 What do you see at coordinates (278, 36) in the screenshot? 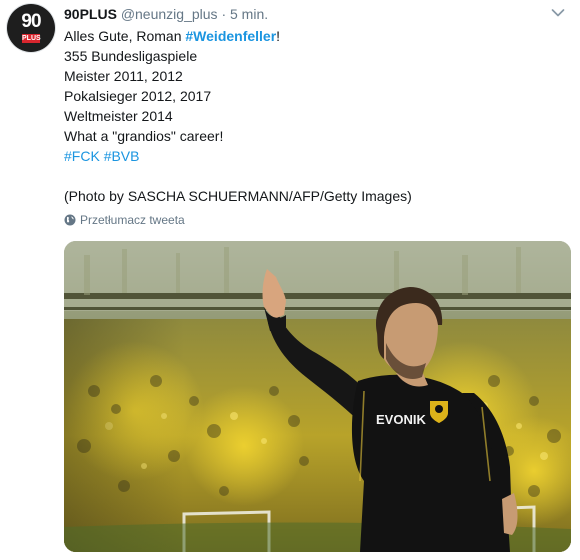
I see `text-exclamation: !` at bounding box center [278, 36].